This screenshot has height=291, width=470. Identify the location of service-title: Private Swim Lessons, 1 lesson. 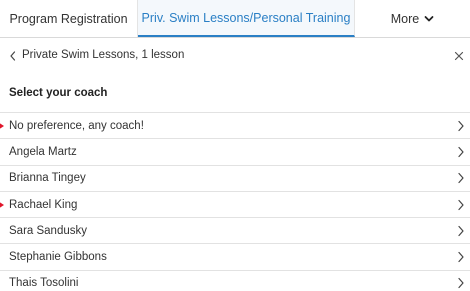
(103, 55).